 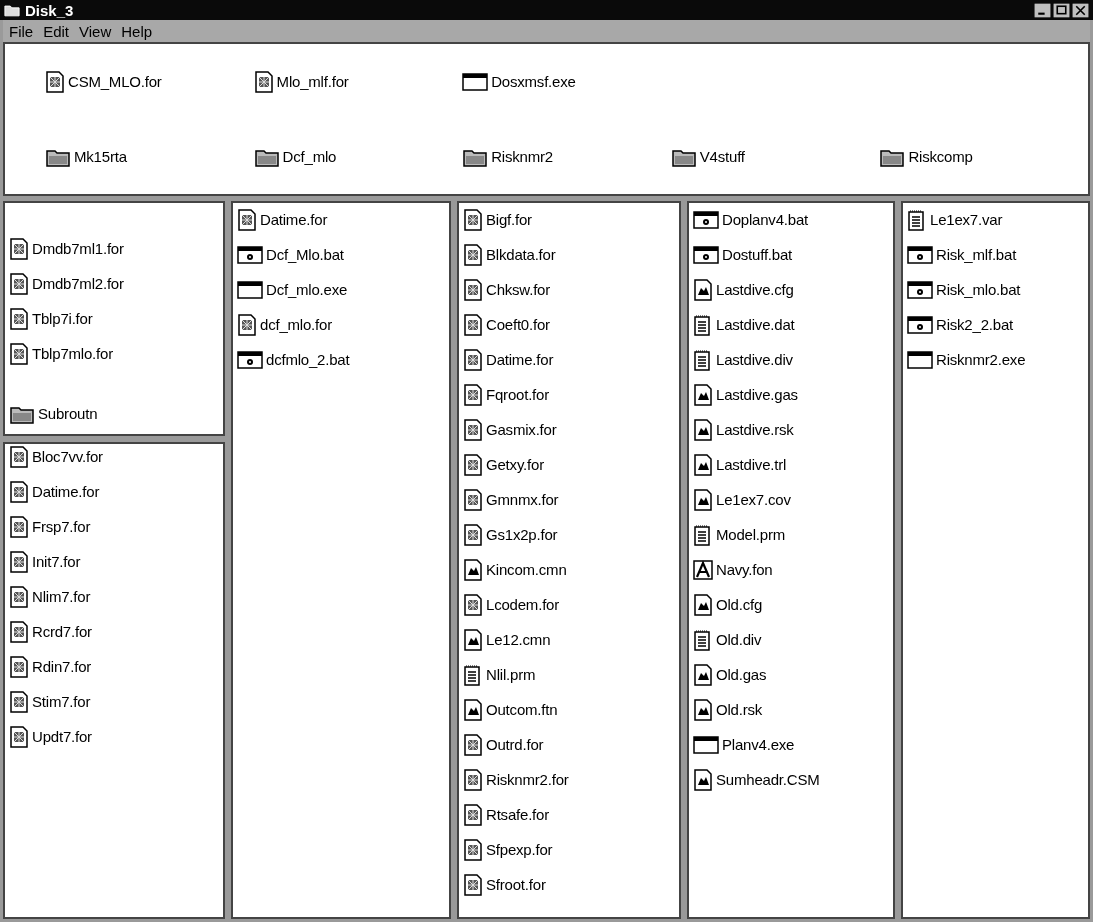 What do you see at coordinates (45, 561) in the screenshot?
I see `document-item: Init7.for` at bounding box center [45, 561].